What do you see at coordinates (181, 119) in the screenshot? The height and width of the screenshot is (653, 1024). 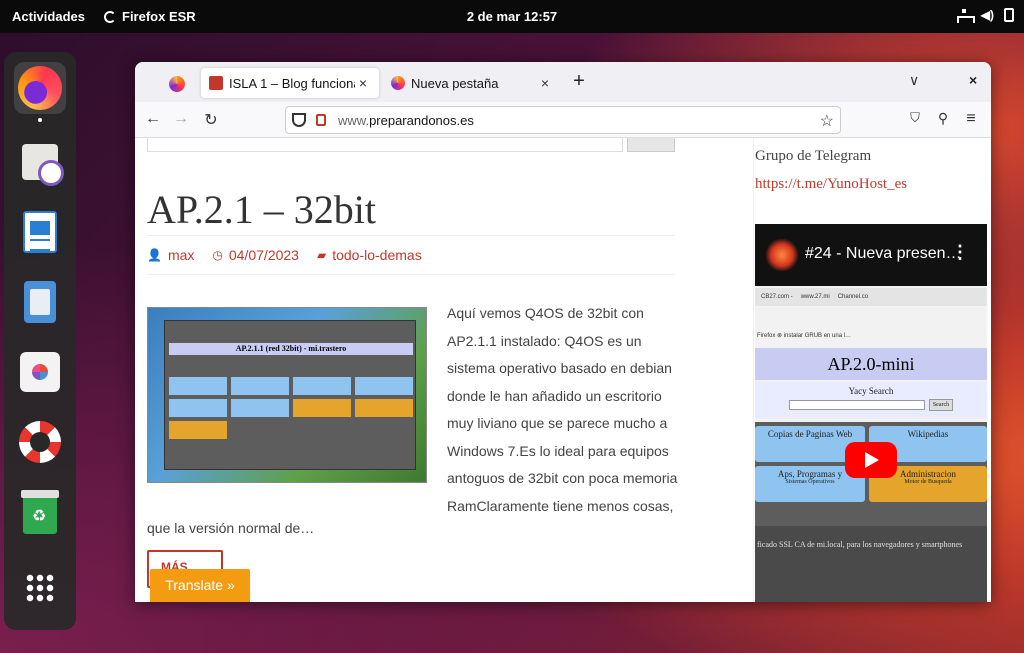 I see `forward-icon: →` at bounding box center [181, 119].